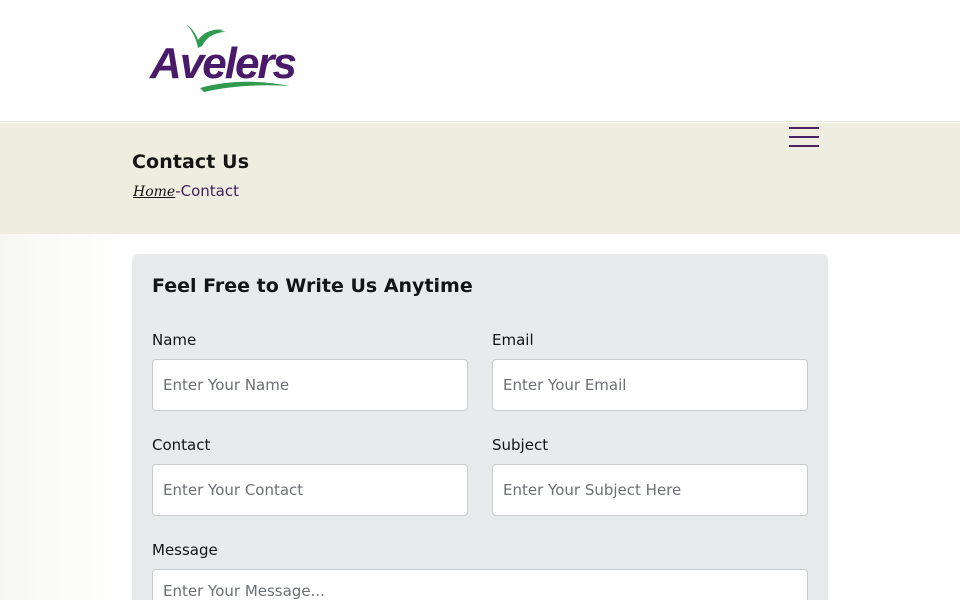 This screenshot has height=600, width=960. Describe the element at coordinates (520, 445) in the screenshot. I see `subject-label: Subject` at that location.